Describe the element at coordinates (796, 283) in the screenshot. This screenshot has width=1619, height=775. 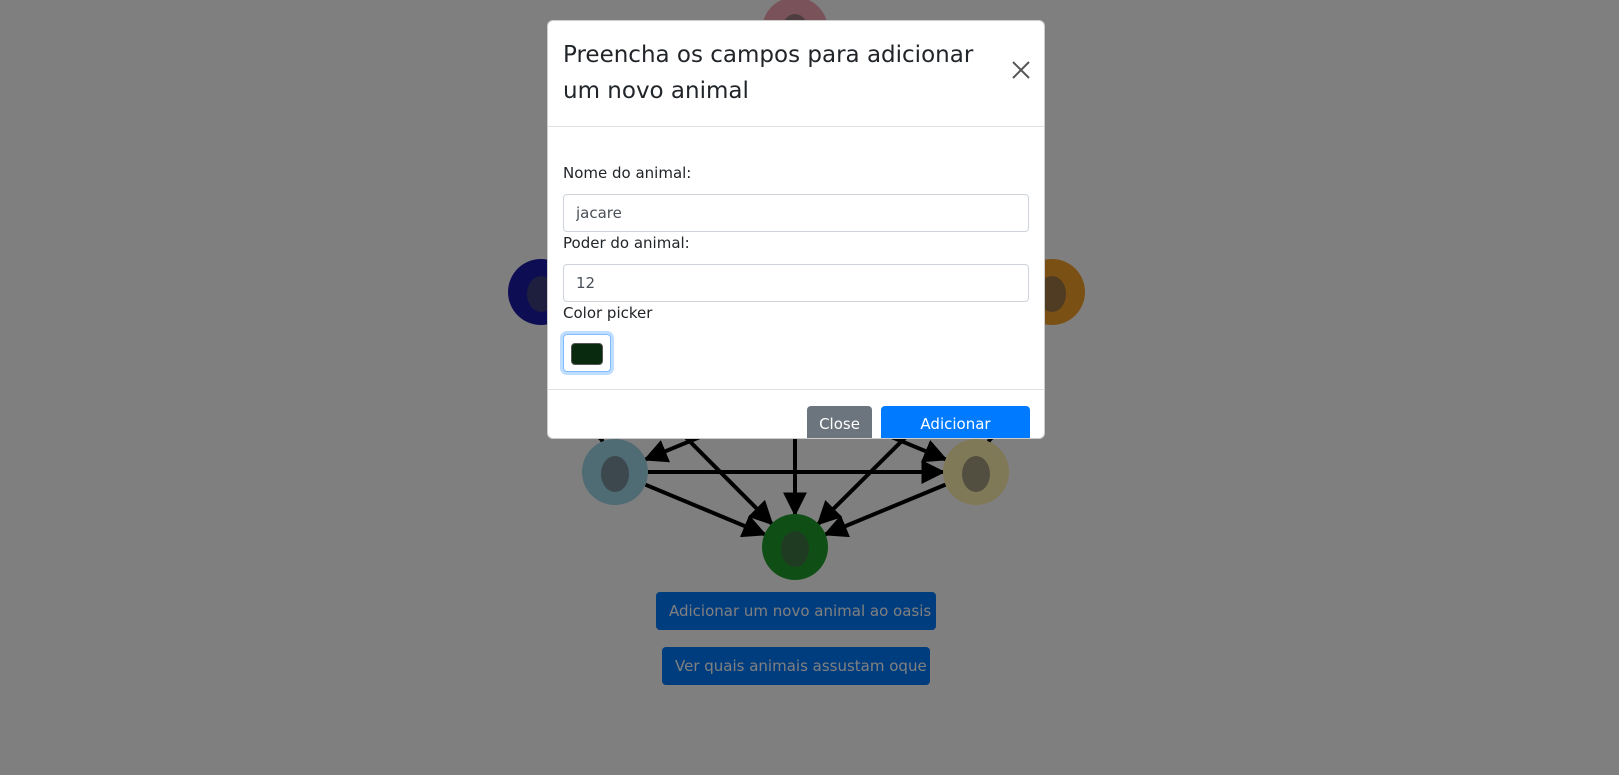
I see `animal-power-input` at that location.